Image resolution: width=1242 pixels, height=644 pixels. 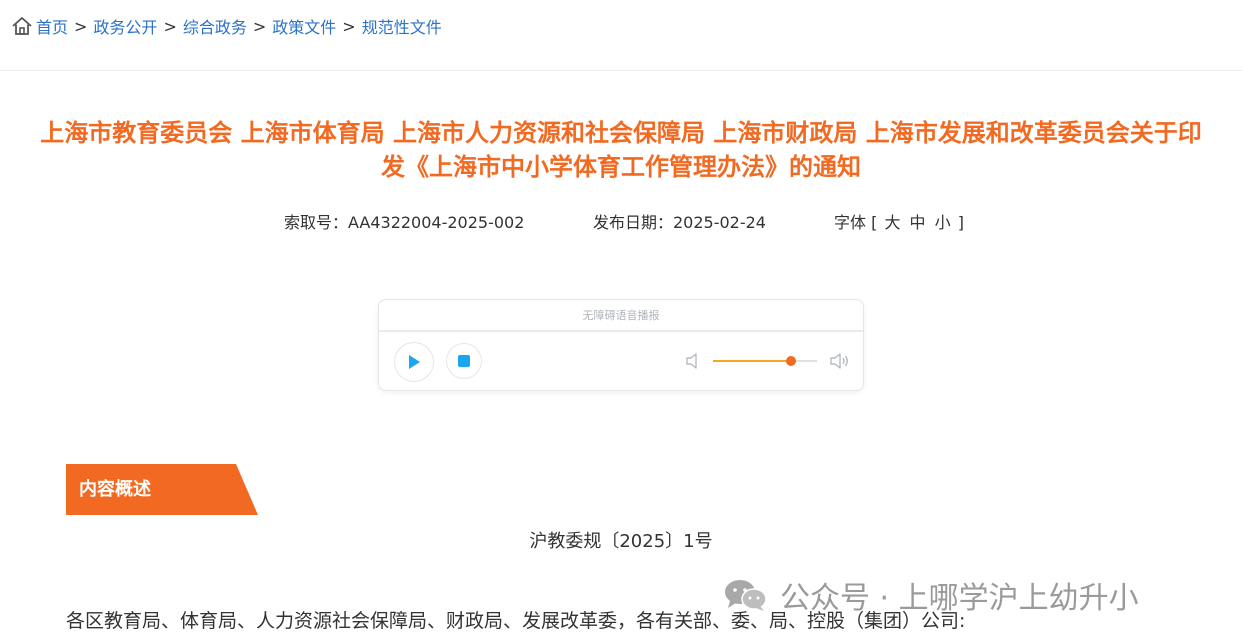 I want to click on font-size-control: 字体 [ 大 中 小 ], so click(x=899, y=221).